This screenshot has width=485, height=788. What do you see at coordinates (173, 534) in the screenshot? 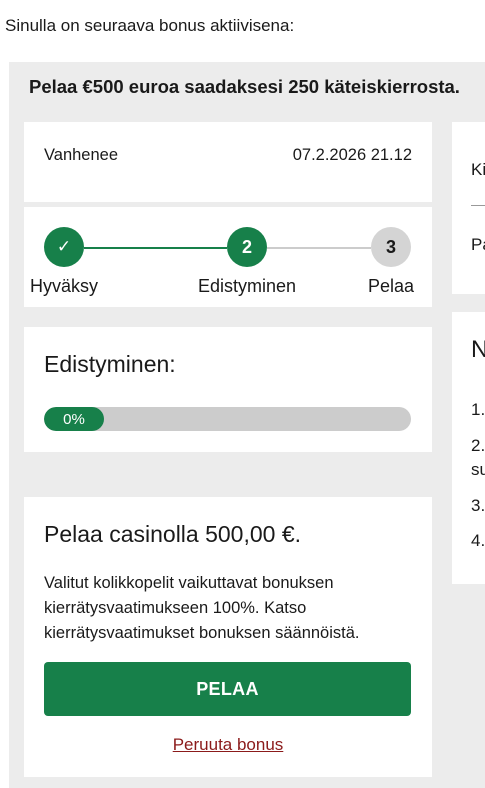
I see `wager-heading: Pelaa casinolla 500,00 €.` at bounding box center [173, 534].